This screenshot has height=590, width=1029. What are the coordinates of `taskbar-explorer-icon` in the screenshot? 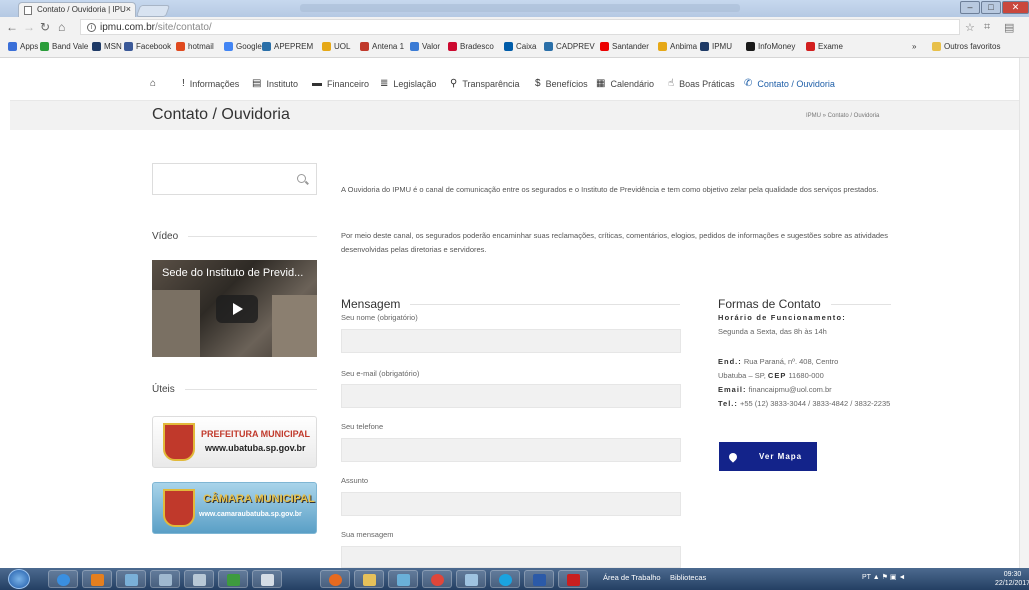 It's located at (369, 579).